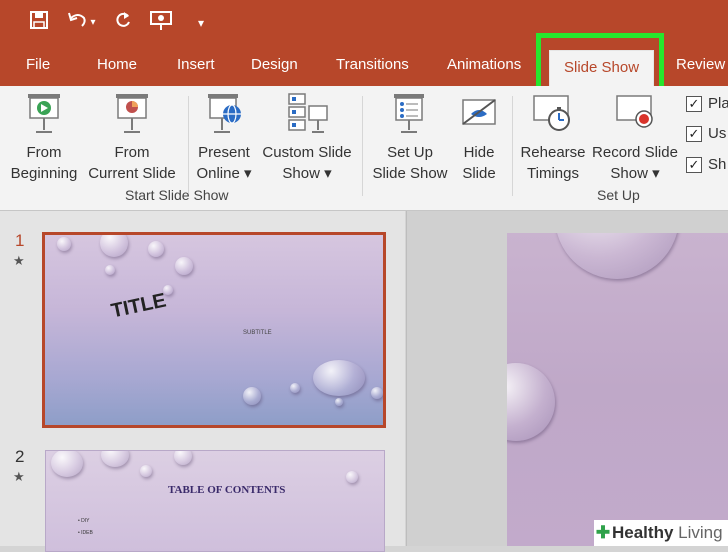 This screenshot has height=552, width=728. Describe the element at coordinates (196, 64) in the screenshot. I see `tab-insert: Insert` at that location.